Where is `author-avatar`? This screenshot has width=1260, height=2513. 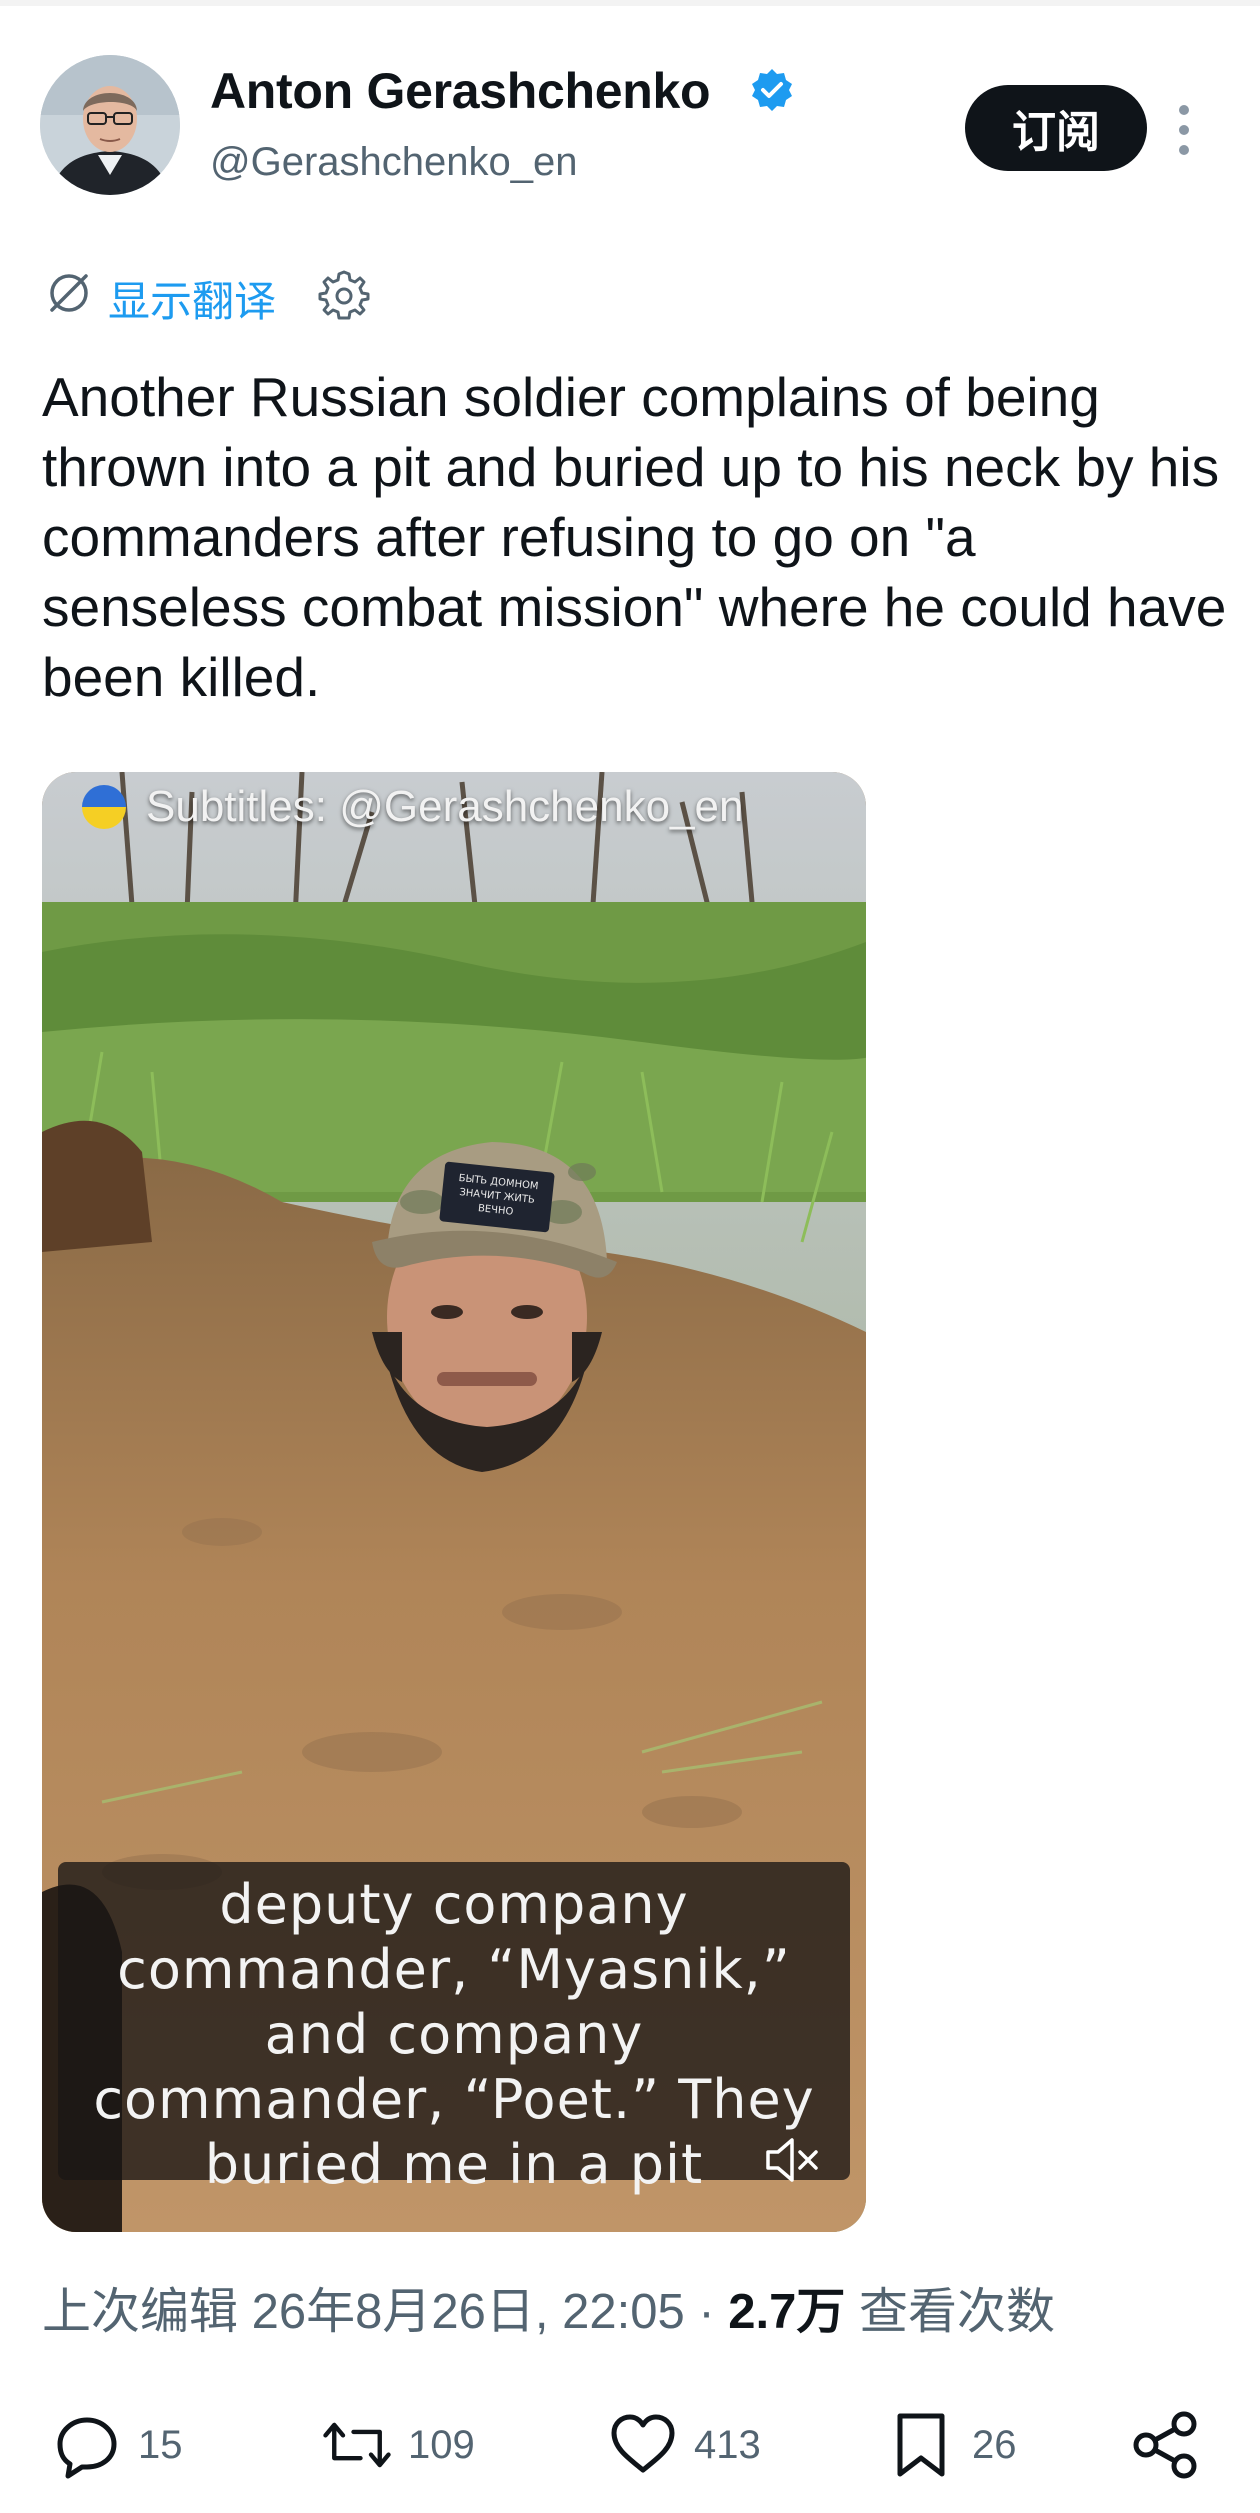
author-avatar is located at coordinates (110, 125).